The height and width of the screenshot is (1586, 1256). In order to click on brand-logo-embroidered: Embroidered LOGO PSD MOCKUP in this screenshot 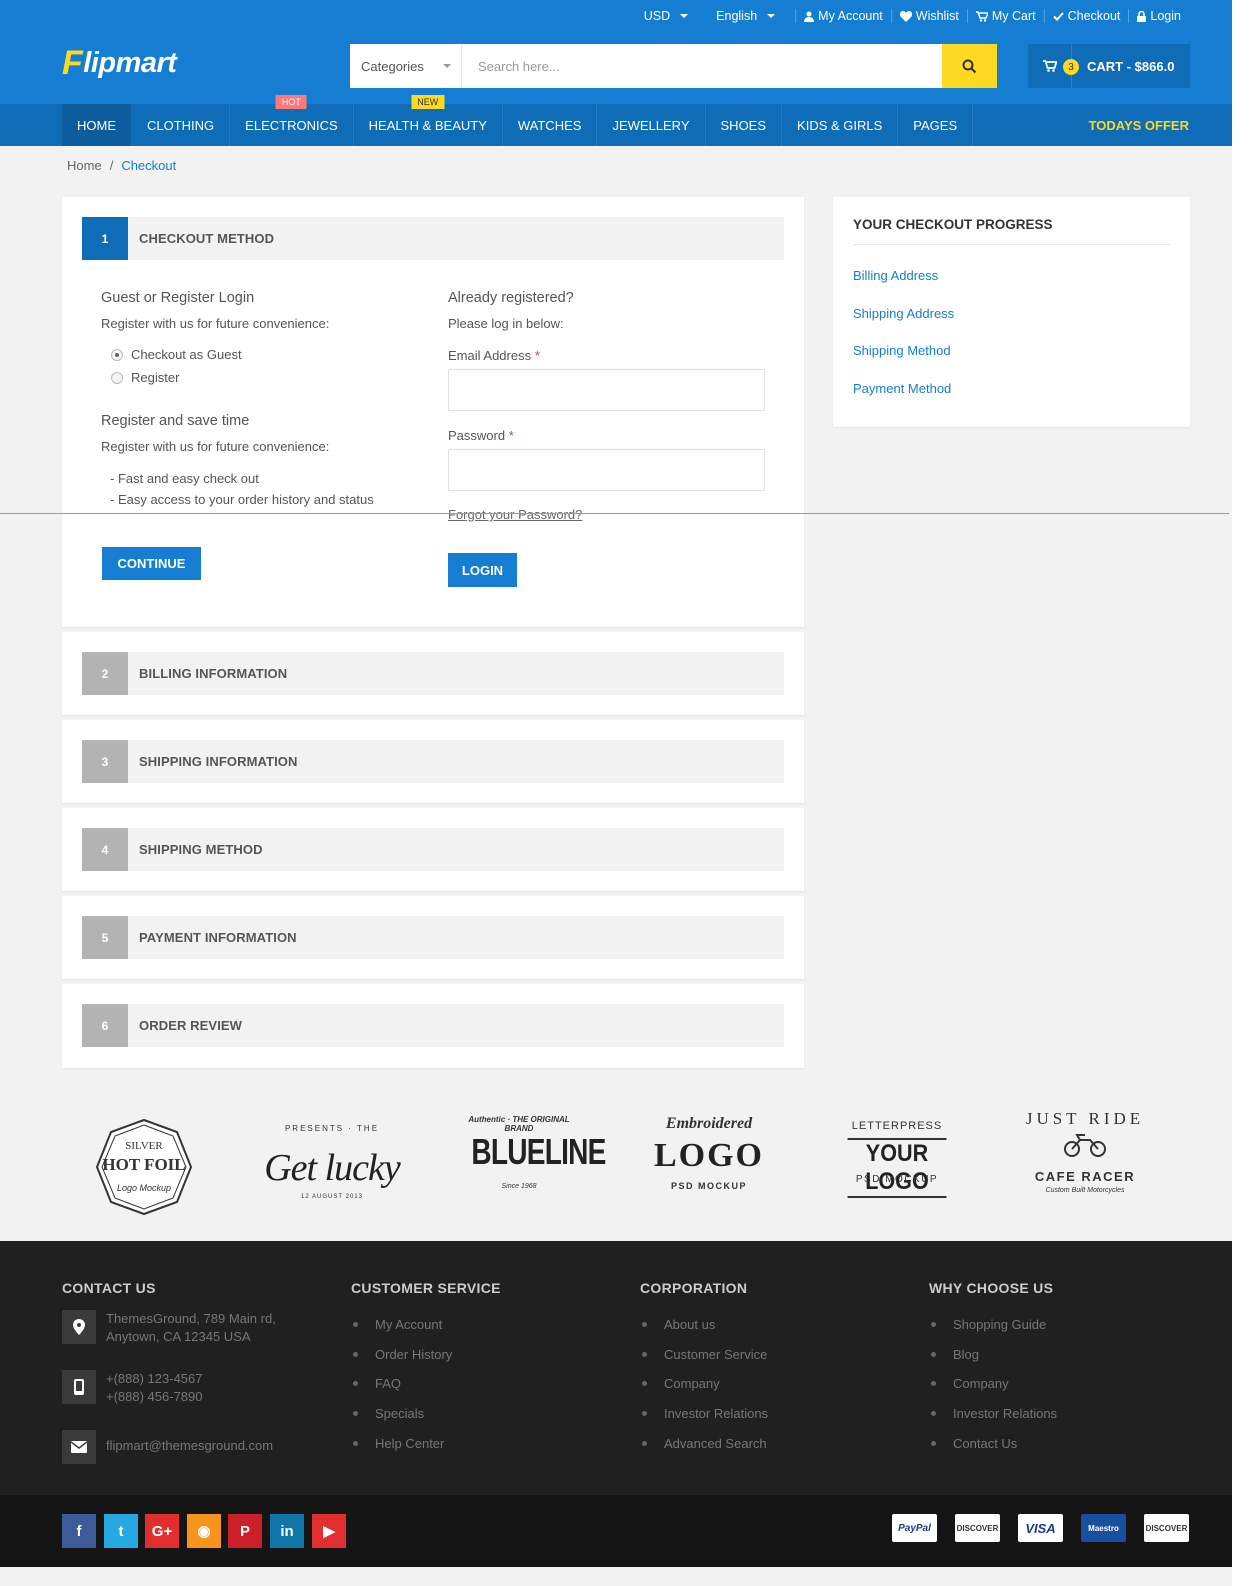, I will do `click(709, 1154)`.